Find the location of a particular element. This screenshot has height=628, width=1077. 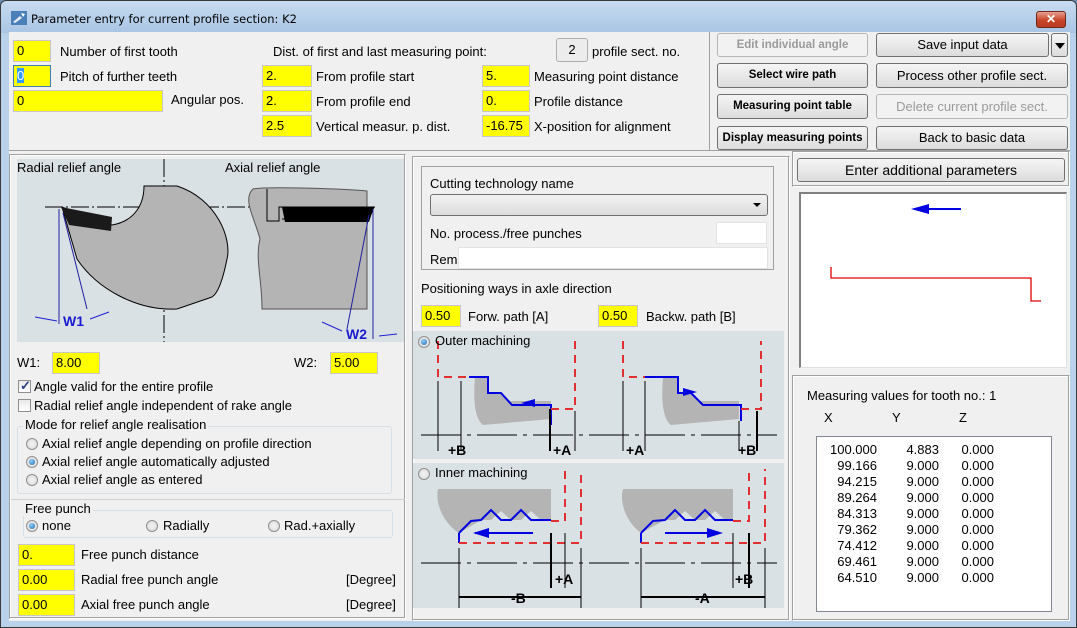

mode-group-title: Mode for relief angle realisation is located at coordinates (116, 424).